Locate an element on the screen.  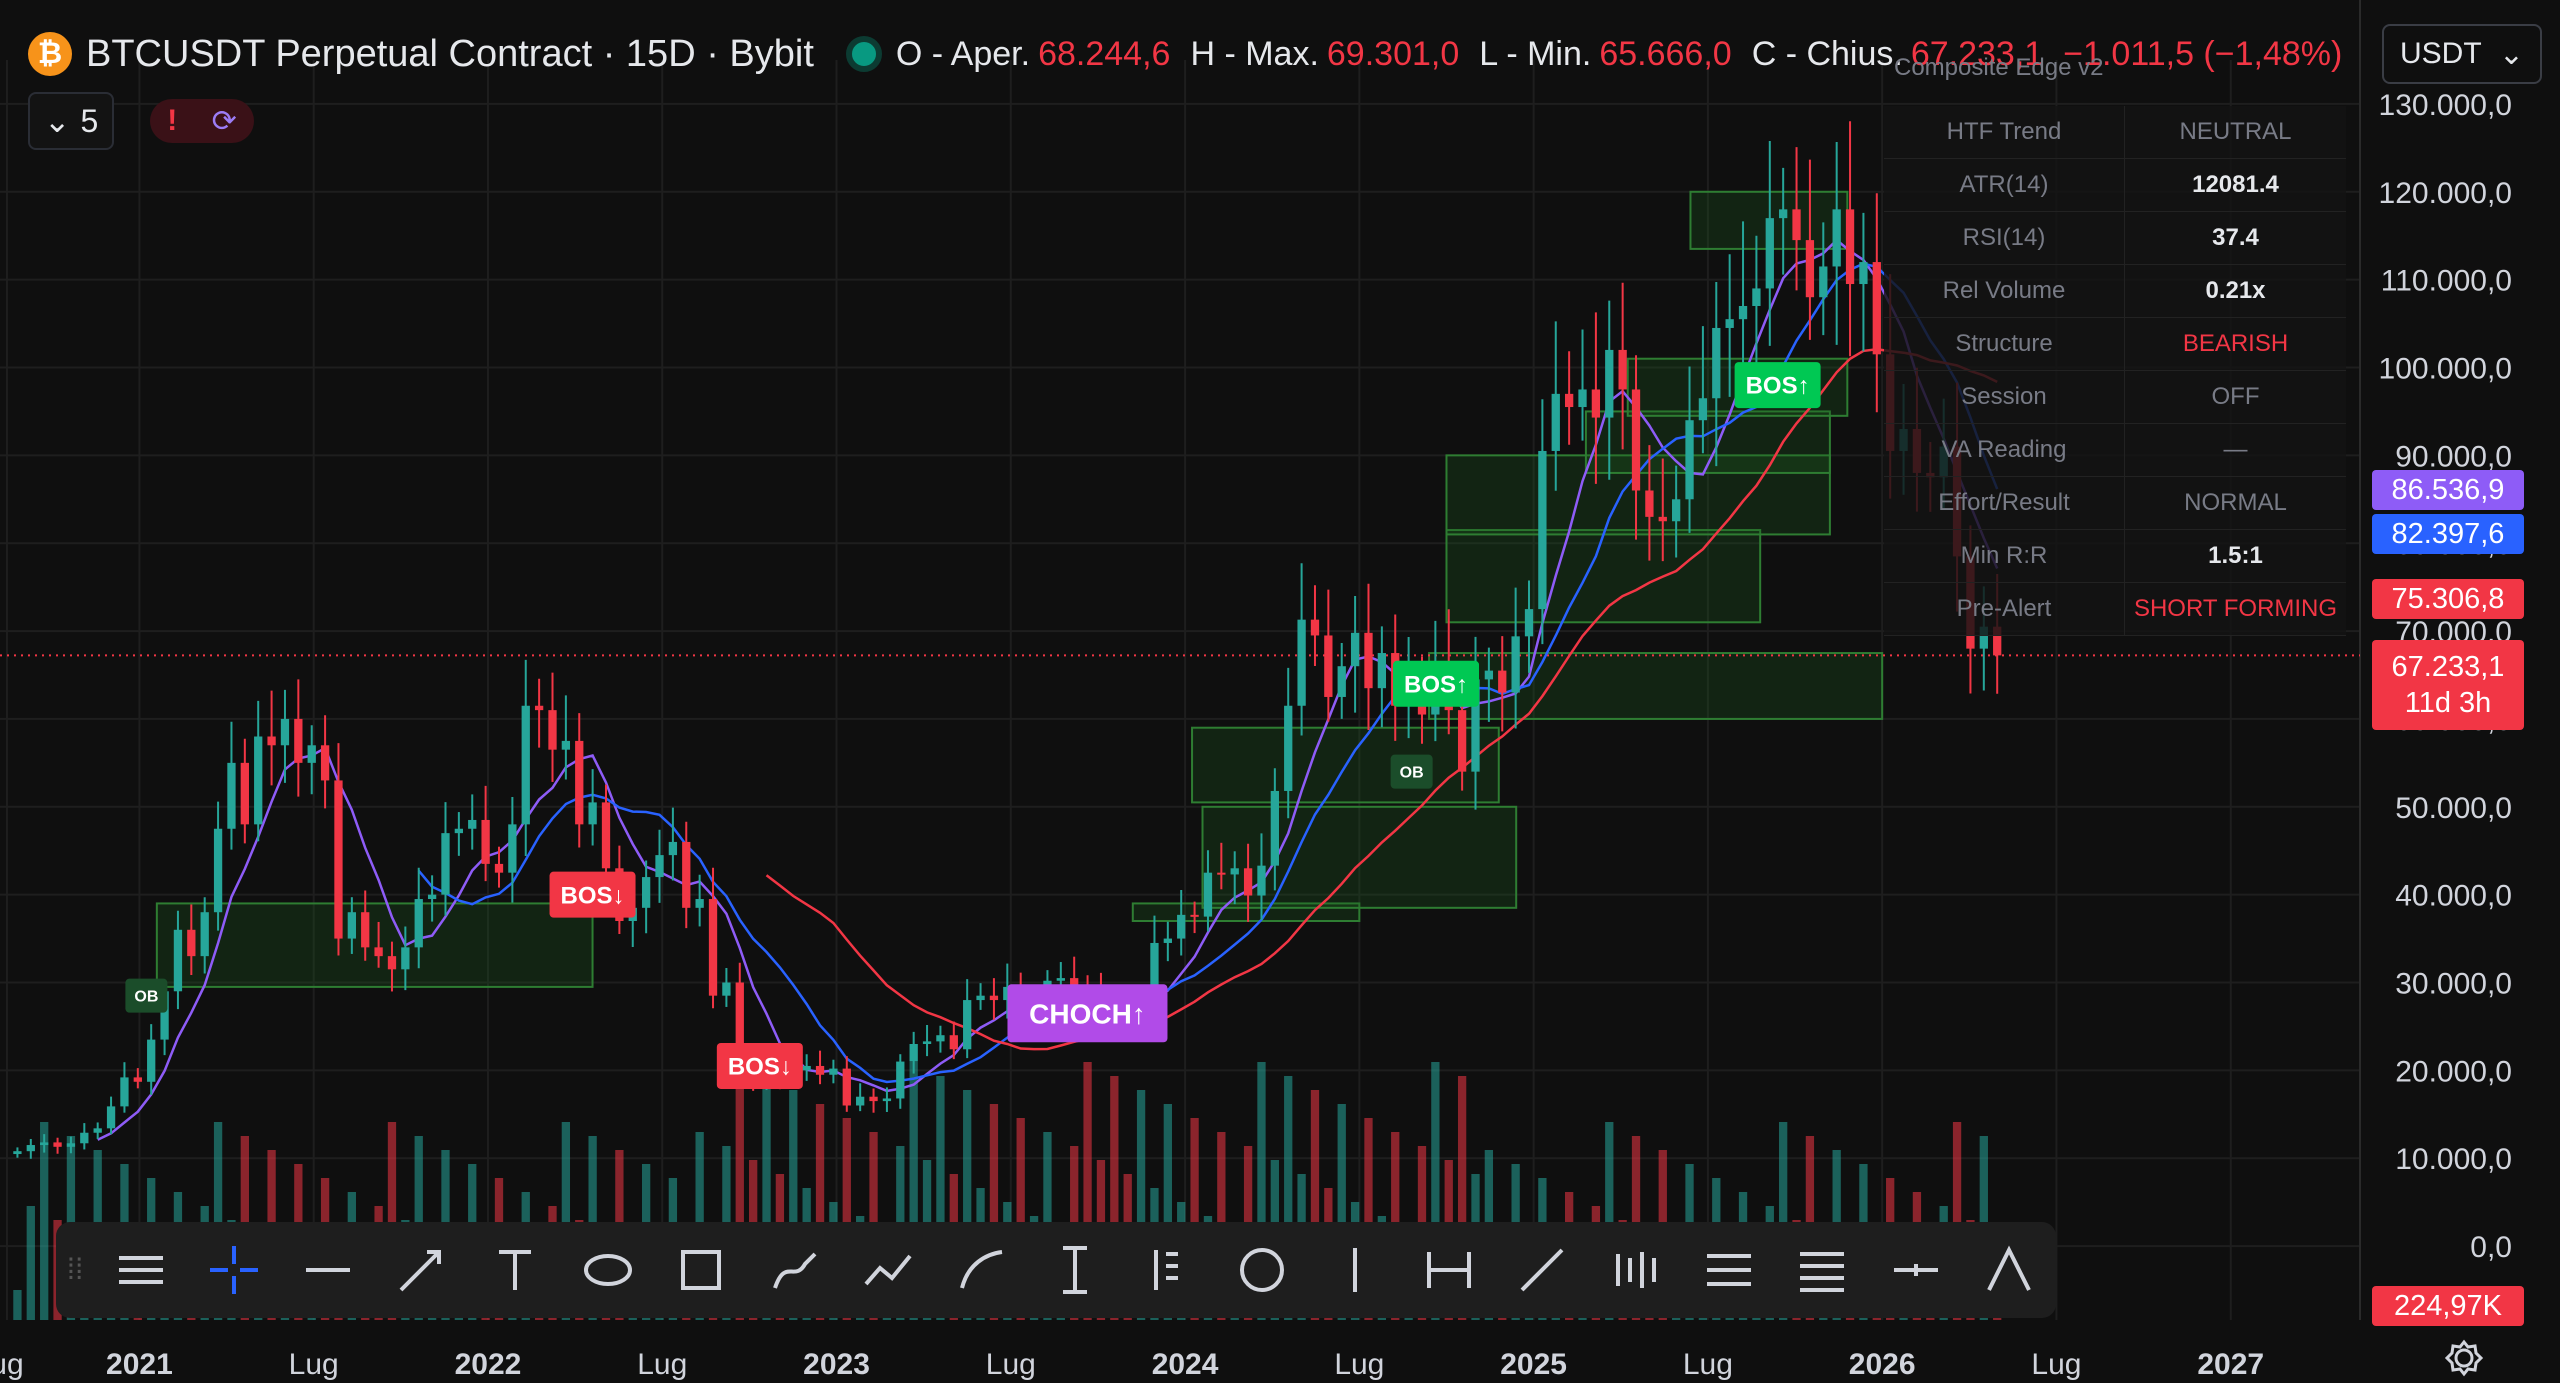
indicator-row: ATR(14) 12081.4 is located at coordinates (2115, 185).